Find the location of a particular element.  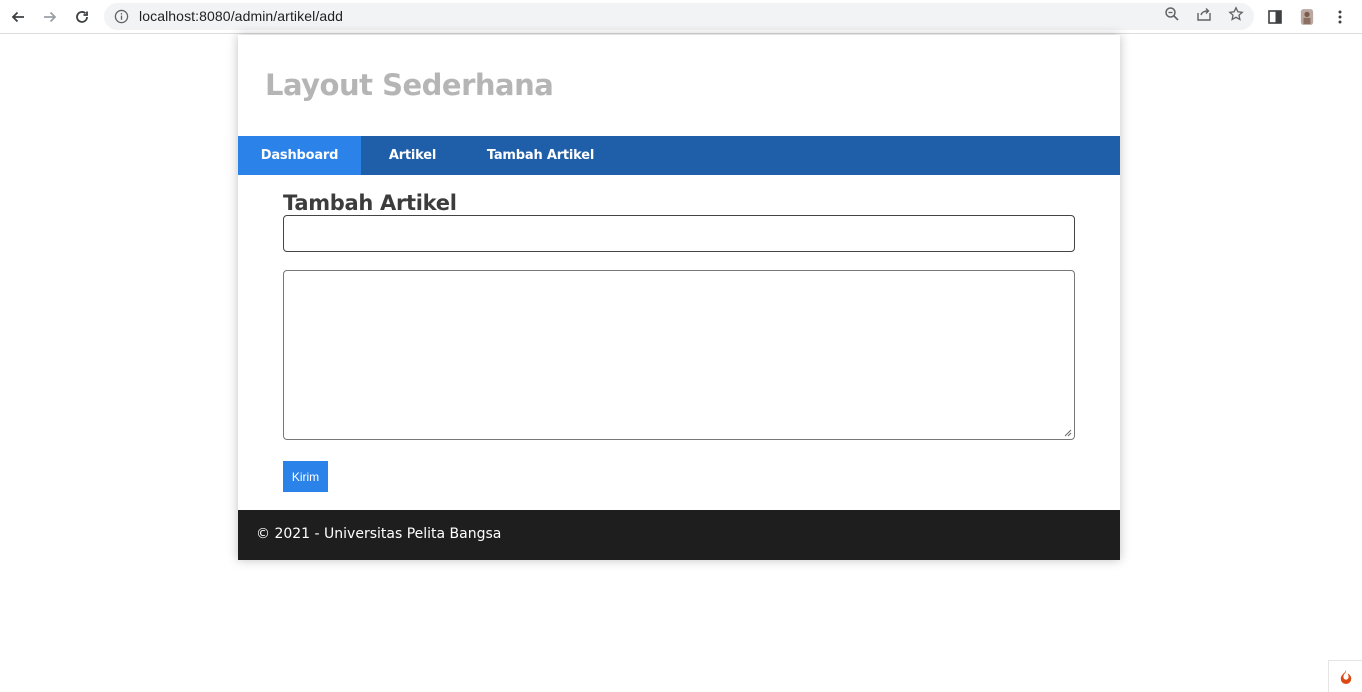

zoom-icon is located at coordinates (1172, 14).